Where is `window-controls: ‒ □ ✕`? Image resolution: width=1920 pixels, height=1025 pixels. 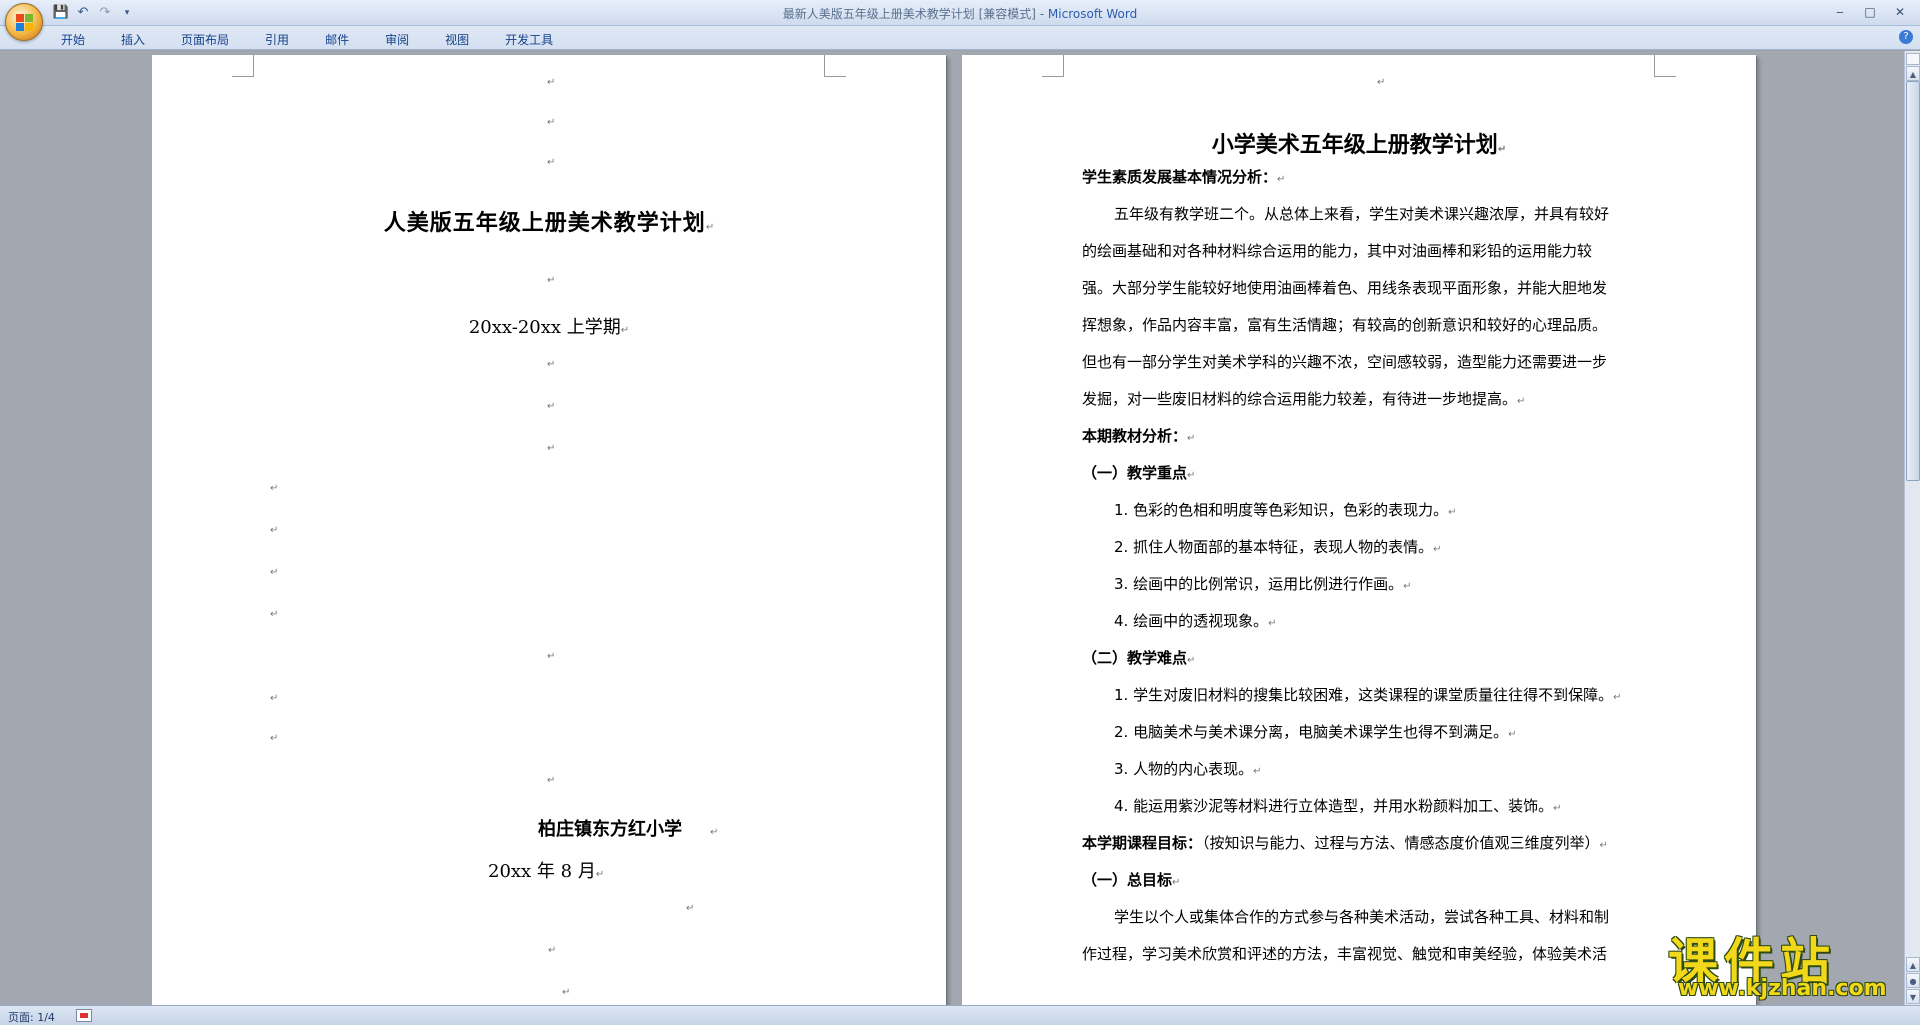
window-controls: ‒ □ ✕ is located at coordinates (1870, 12).